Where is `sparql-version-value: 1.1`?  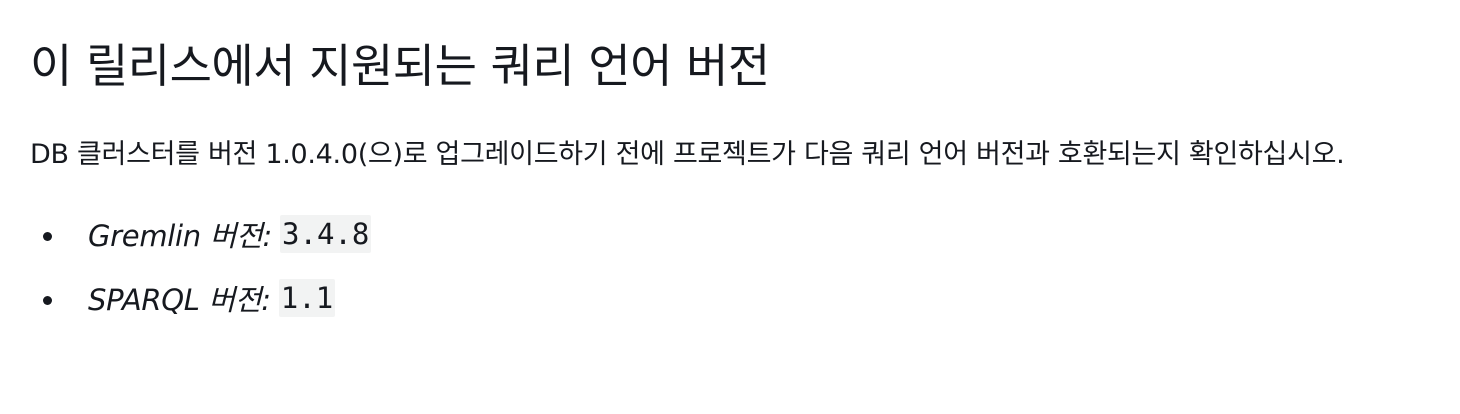 sparql-version-value: 1.1 is located at coordinates (307, 298).